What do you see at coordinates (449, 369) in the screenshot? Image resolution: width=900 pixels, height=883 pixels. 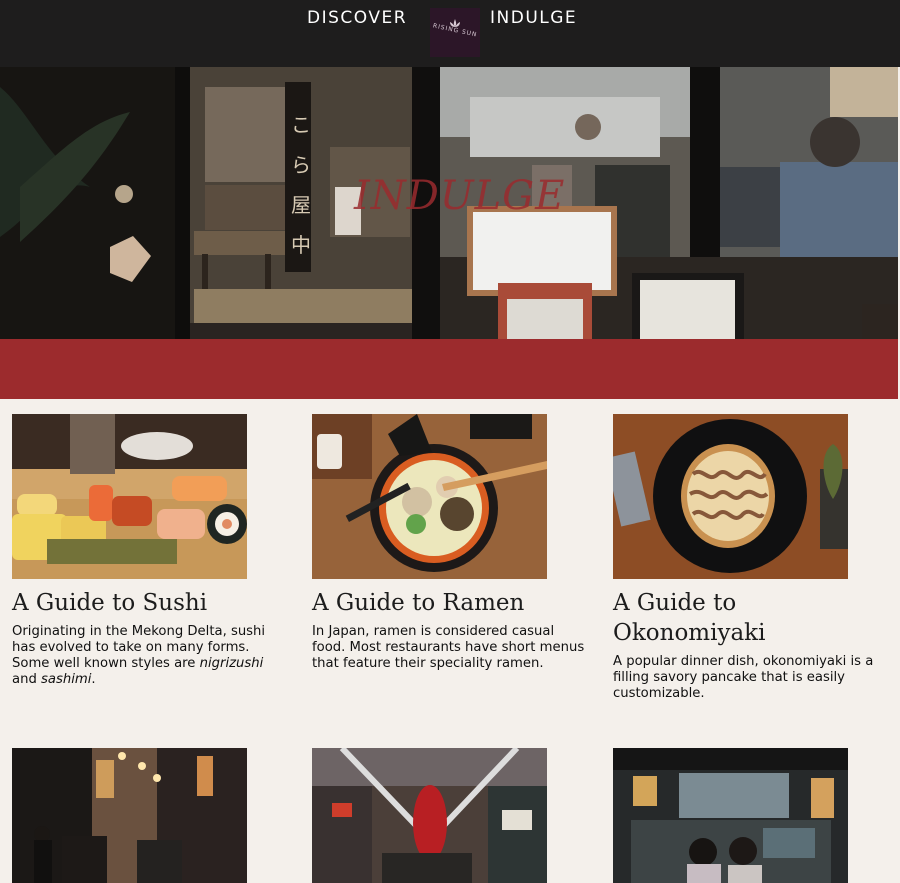 I see `accent-band` at bounding box center [449, 369].